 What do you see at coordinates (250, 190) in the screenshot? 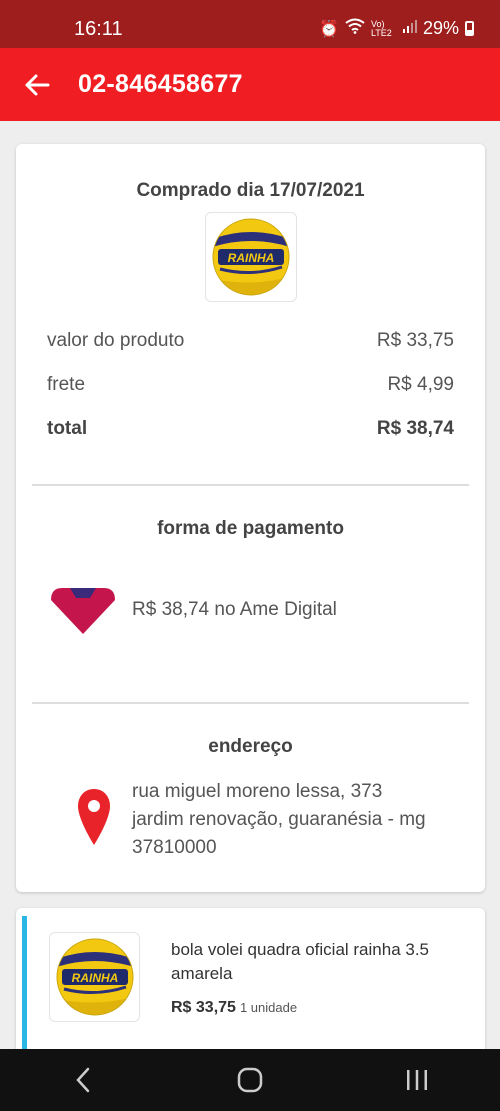
I see `purchase-date: Comprado dia 17/07/2021` at bounding box center [250, 190].